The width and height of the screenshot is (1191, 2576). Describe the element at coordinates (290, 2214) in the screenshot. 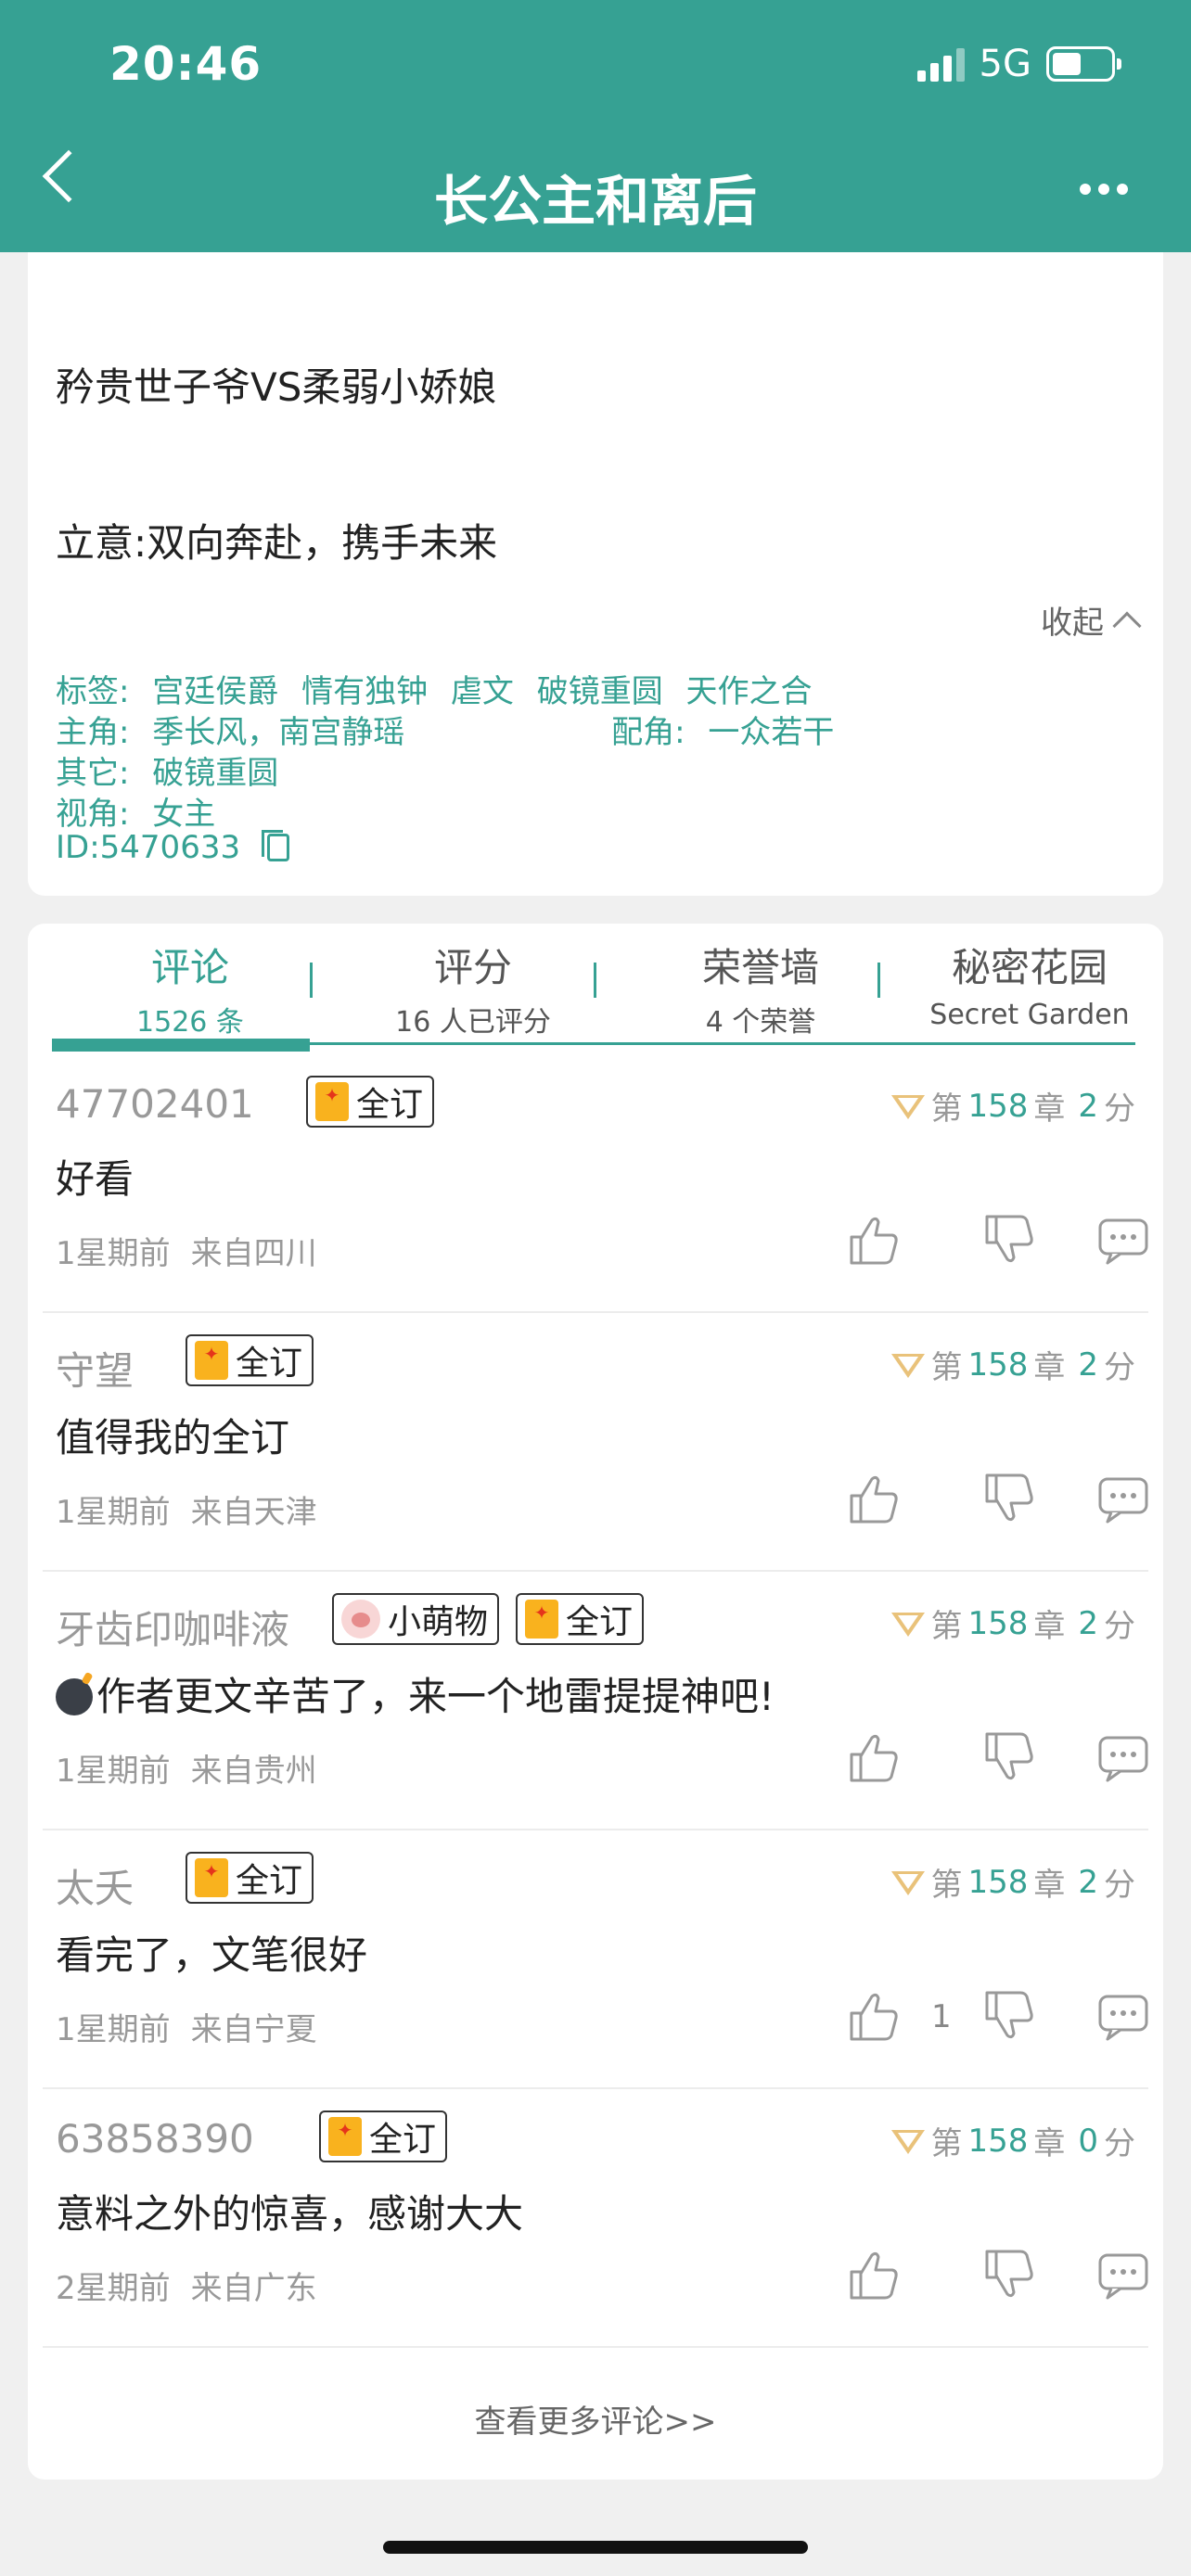

I see `comment-text: 意料之外的惊喜，感谢大大` at that location.